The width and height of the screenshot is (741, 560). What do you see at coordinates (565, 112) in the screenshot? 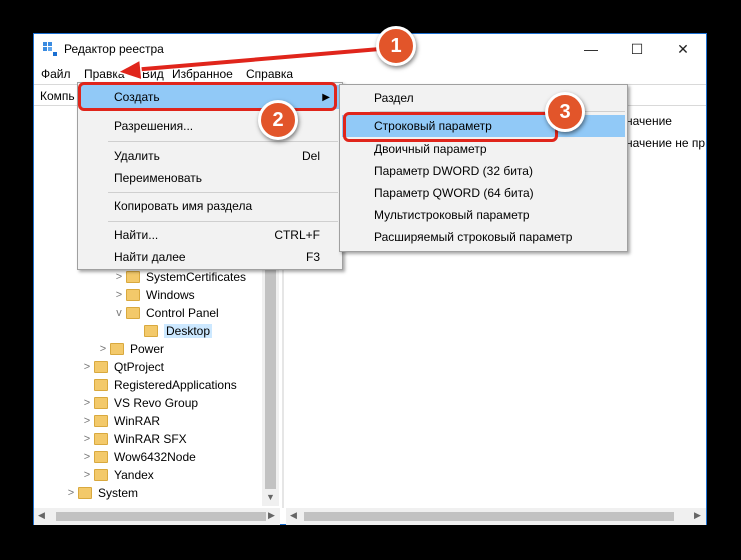
I see `step-badge-3: 3` at bounding box center [565, 112].